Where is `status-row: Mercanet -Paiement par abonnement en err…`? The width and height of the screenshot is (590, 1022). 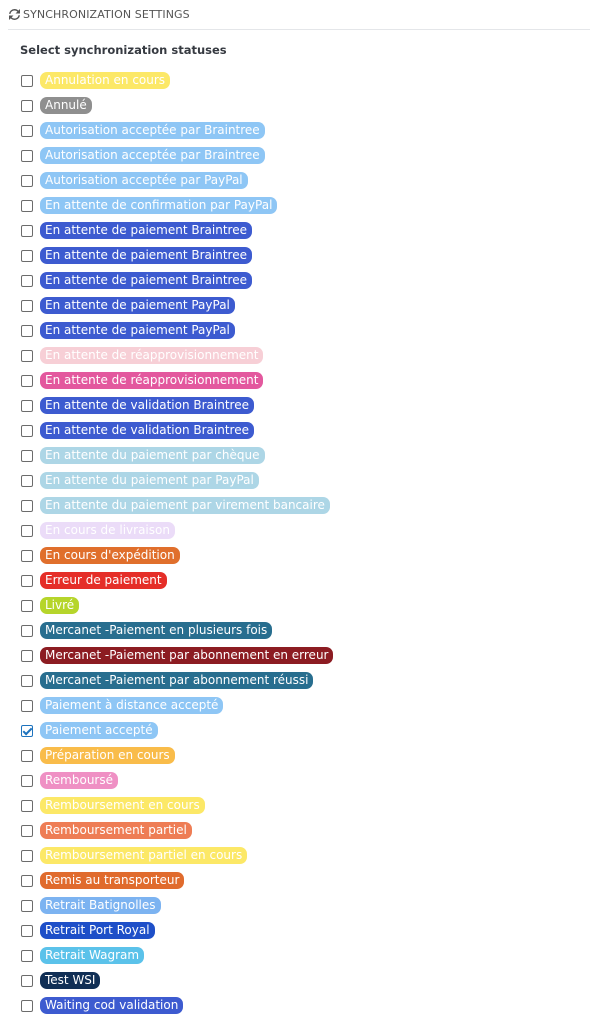 status-row: Mercanet -Paiement par abonnement en err… is located at coordinates (295, 656).